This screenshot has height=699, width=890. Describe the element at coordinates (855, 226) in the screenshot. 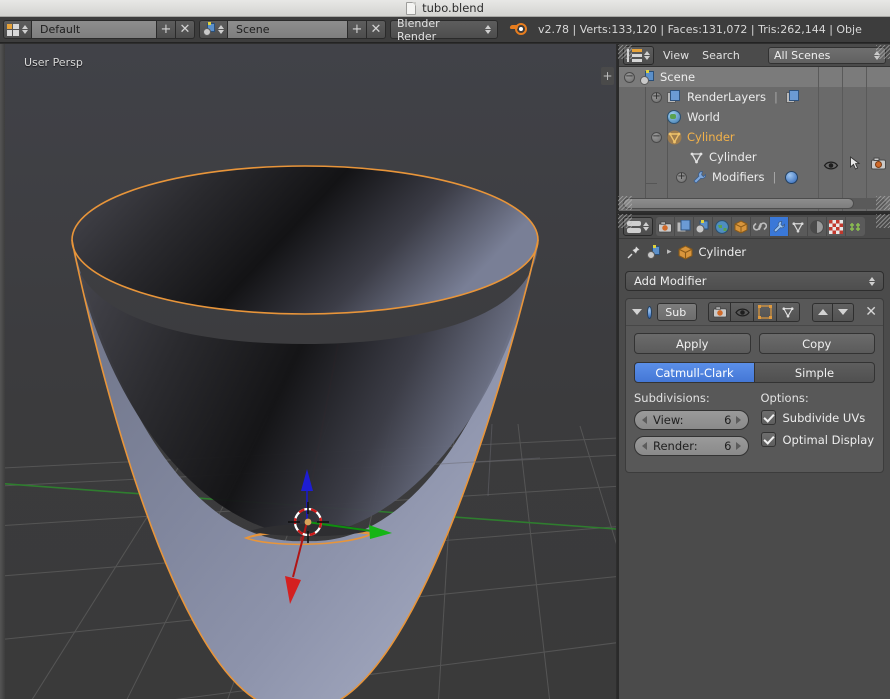

I see `tab-particles` at that location.